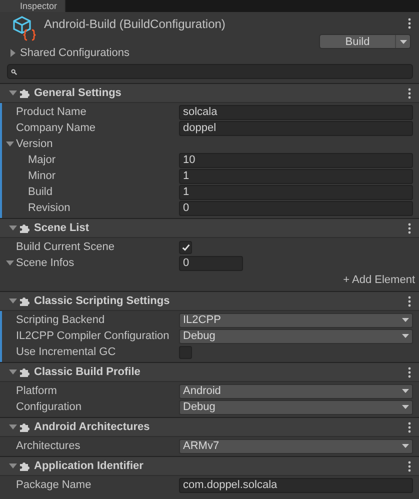 The image size is (419, 499). What do you see at coordinates (379, 280) in the screenshot?
I see `add-element-link: + Add Element` at bounding box center [379, 280].